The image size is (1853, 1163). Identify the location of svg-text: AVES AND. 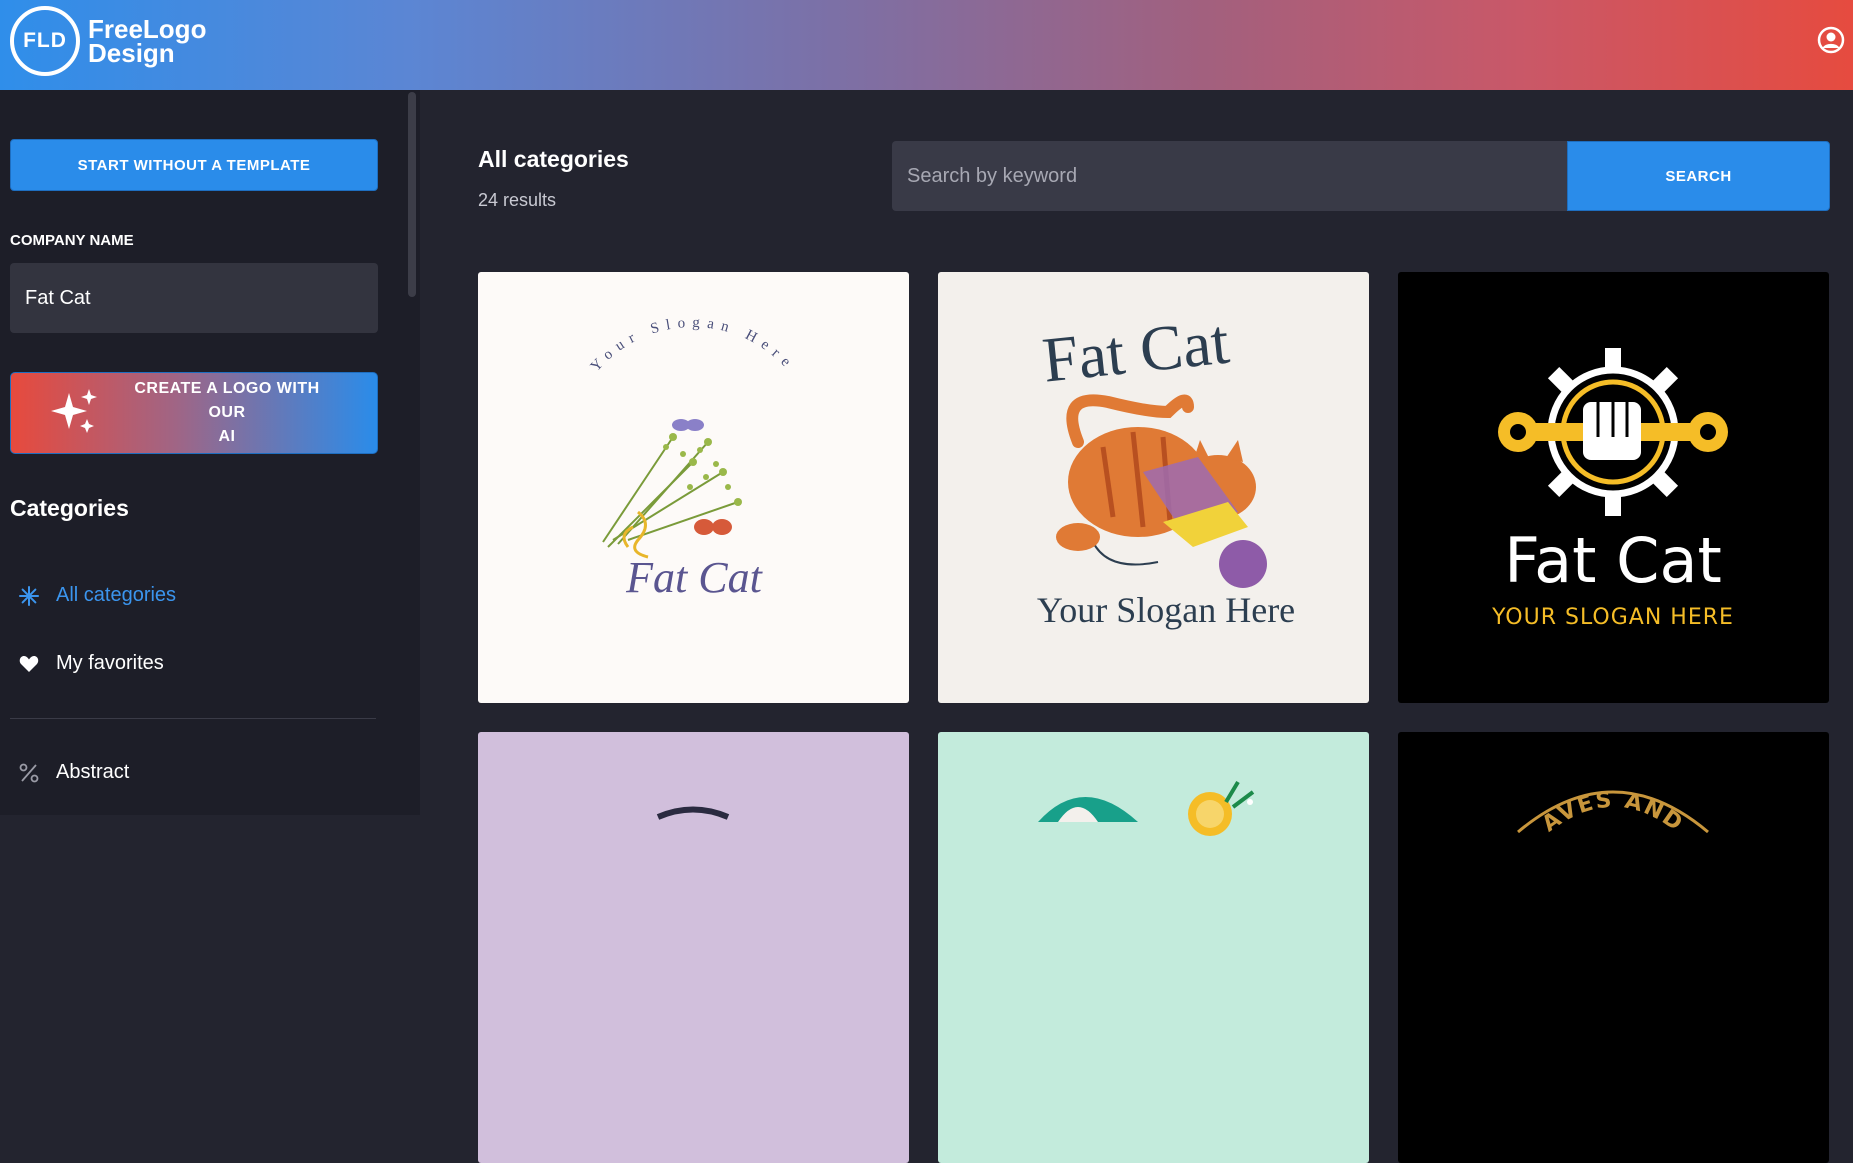
(1613, 813).